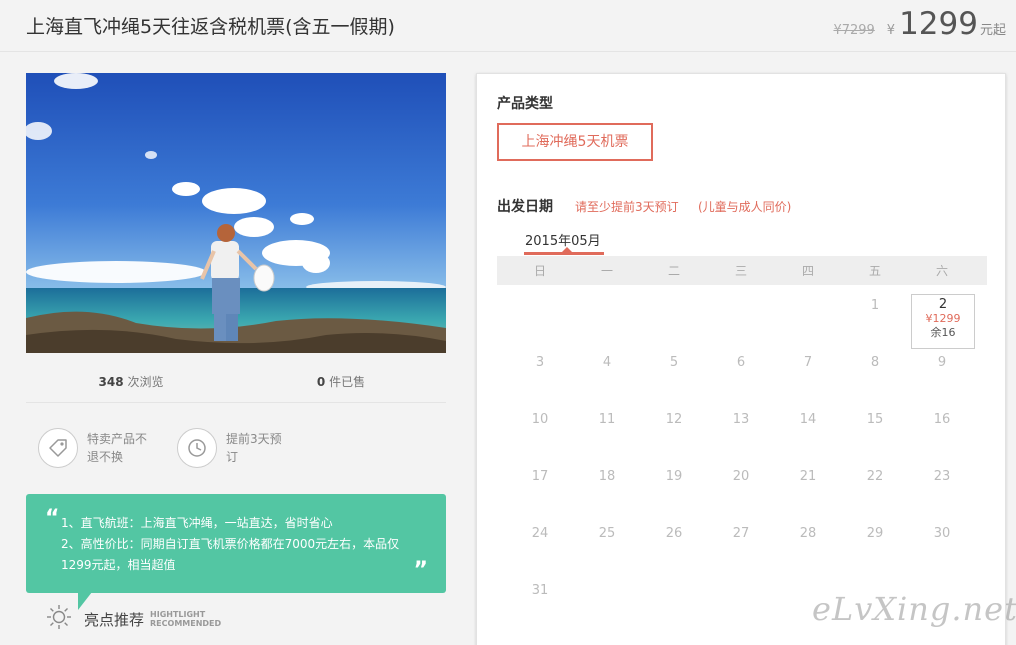 This screenshot has width=1016, height=645. Describe the element at coordinates (874, 271) in the screenshot. I see `weekday-fri: 五` at that location.